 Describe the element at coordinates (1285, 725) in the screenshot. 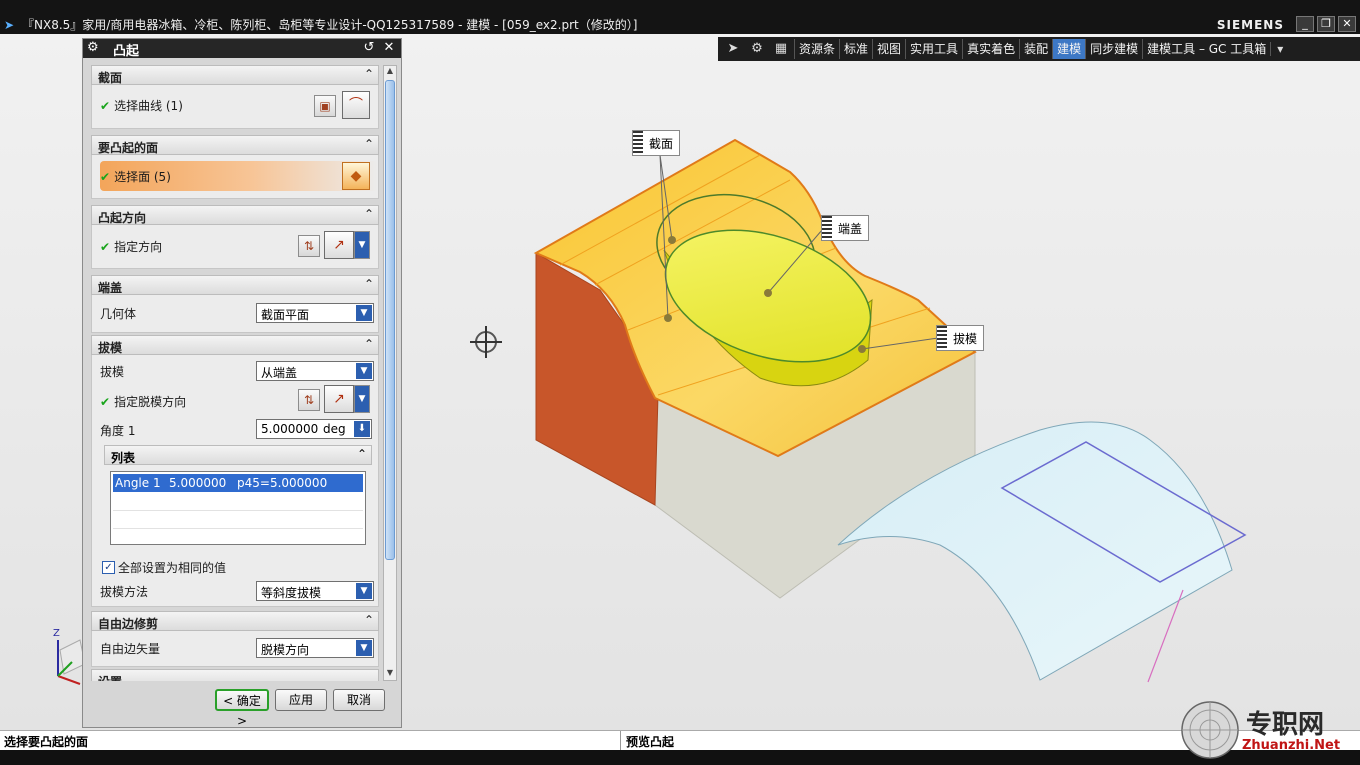

I see `watermark-cn: 专职网` at that location.